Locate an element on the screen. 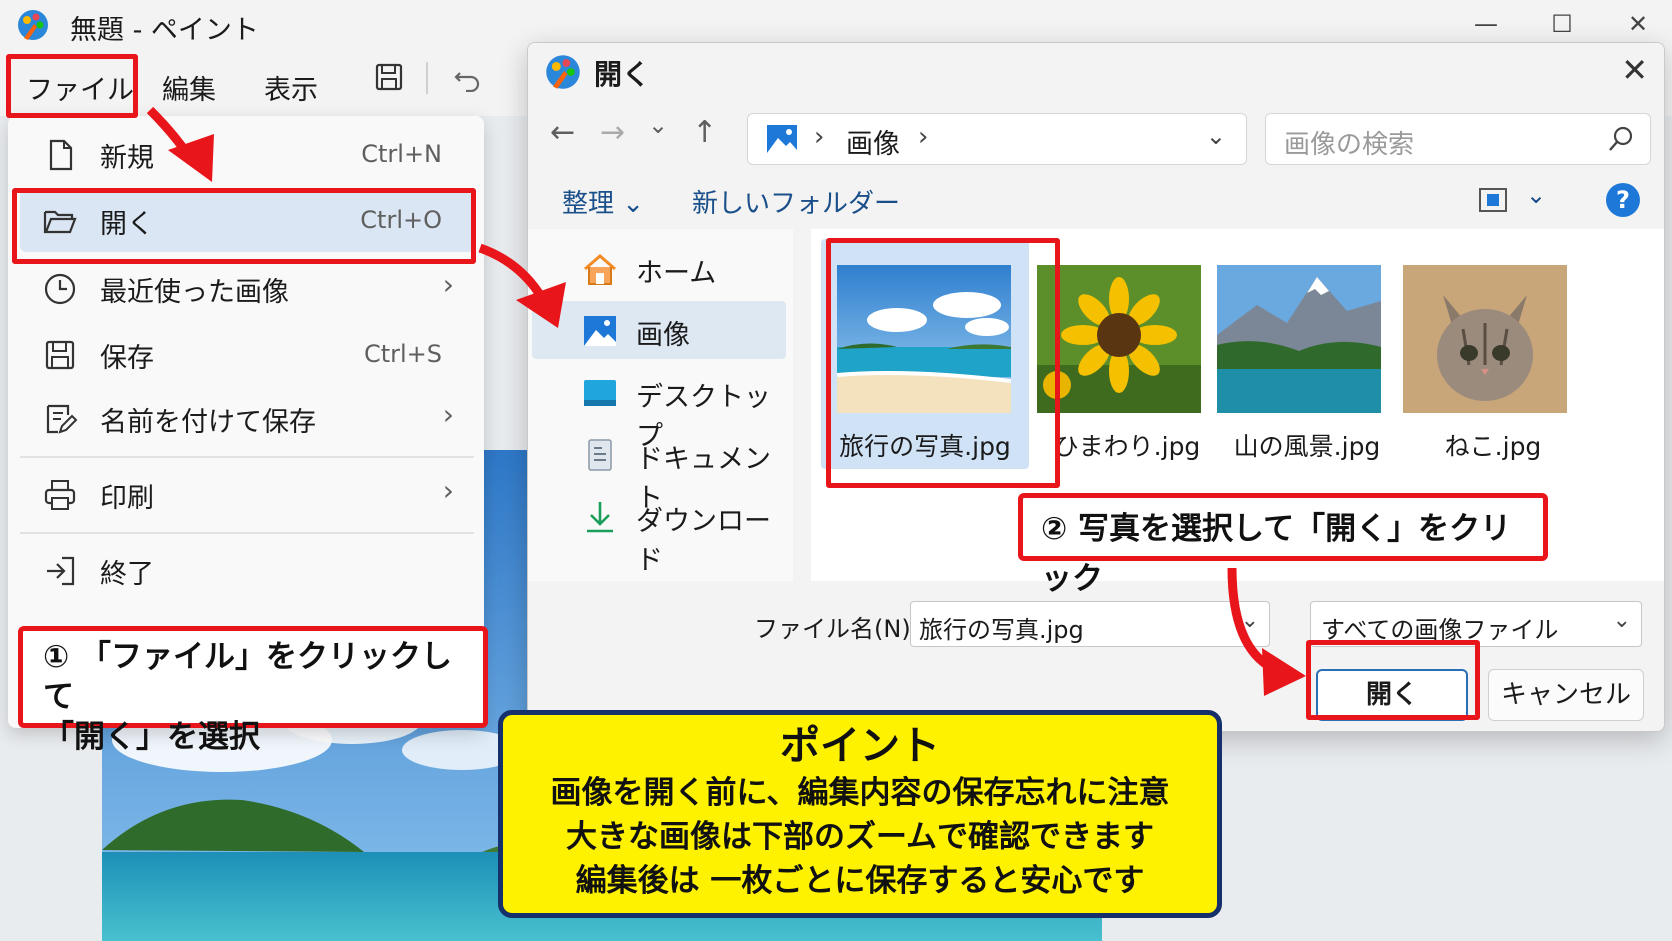 Image resolution: width=1672 pixels, height=941 pixels. menu-item-label: 終了 is located at coordinates (127, 574).